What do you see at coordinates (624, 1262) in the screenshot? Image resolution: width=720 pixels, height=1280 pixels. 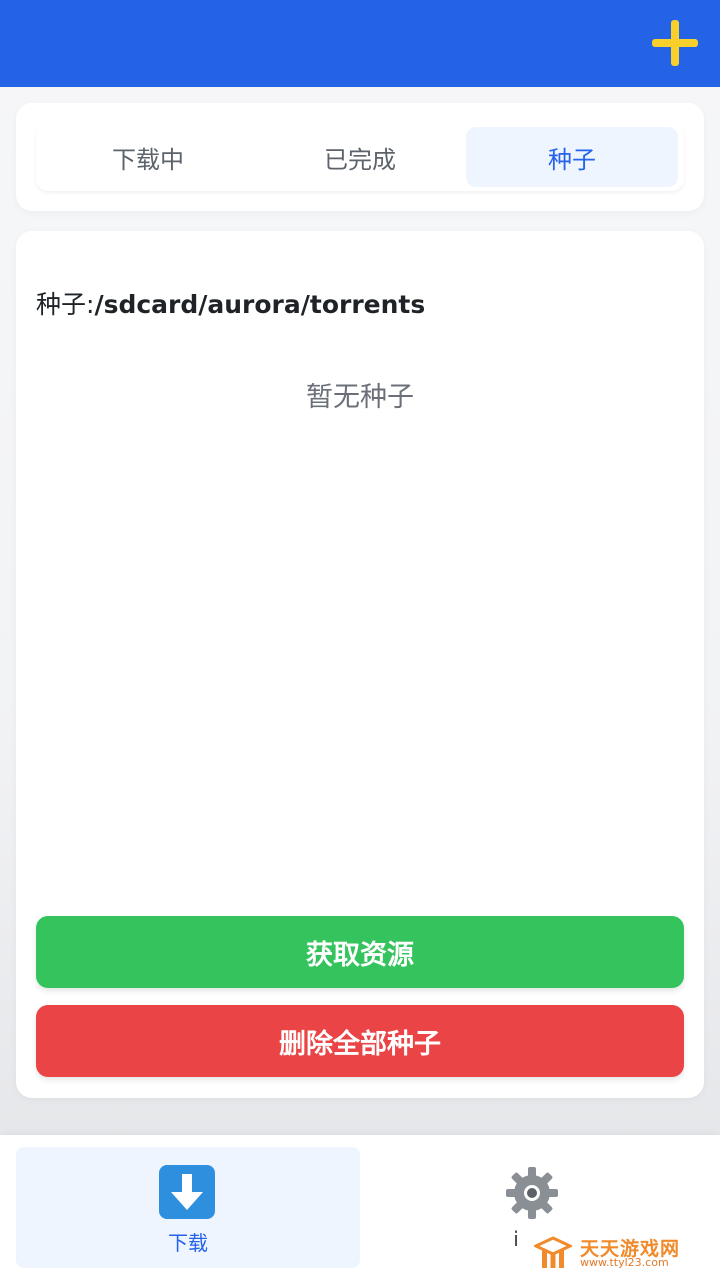 I see `watermark-url: www.ttyl23.com` at bounding box center [624, 1262].